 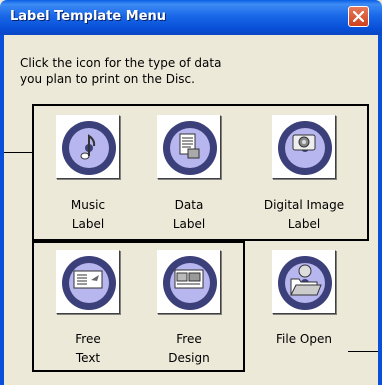 I want to click on caption-line: File Open, so click(x=304, y=339).